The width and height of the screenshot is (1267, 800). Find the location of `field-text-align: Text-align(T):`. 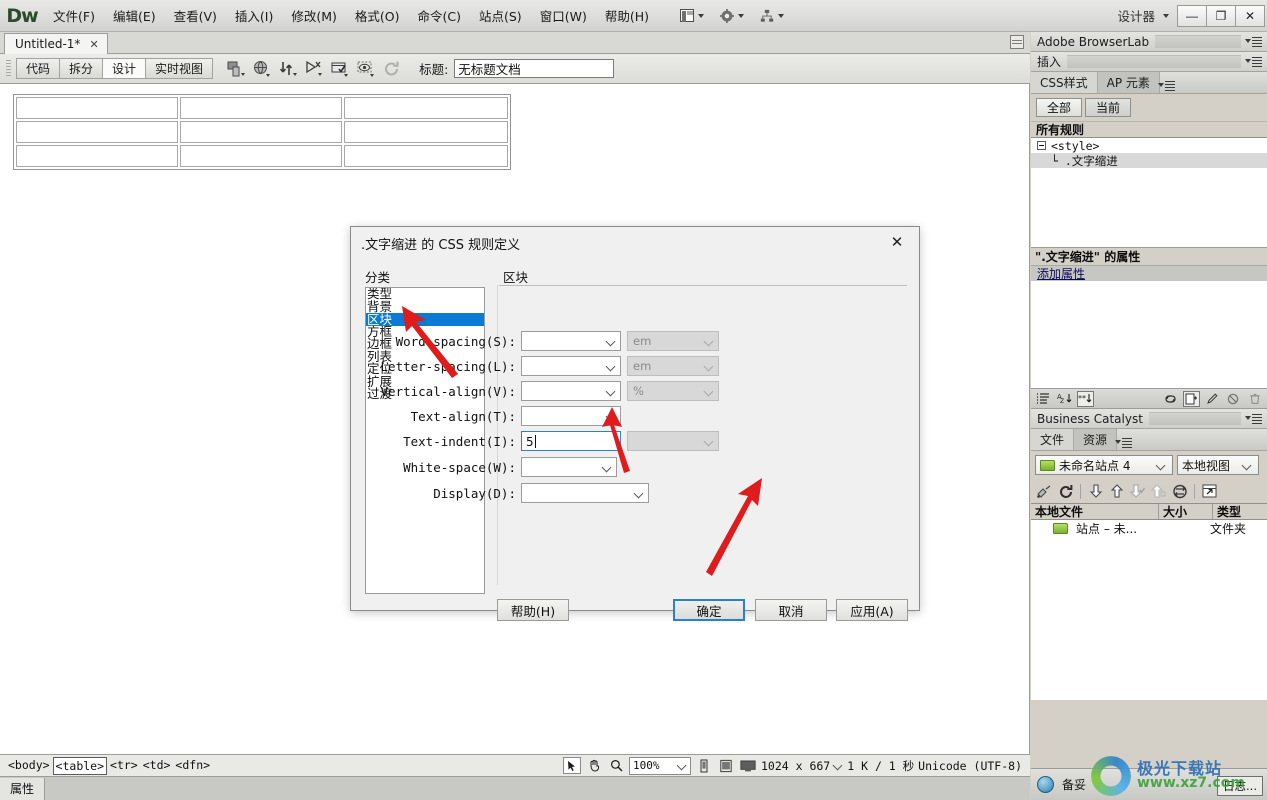

field-text-align: Text-align(T): is located at coordinates (486, 416).